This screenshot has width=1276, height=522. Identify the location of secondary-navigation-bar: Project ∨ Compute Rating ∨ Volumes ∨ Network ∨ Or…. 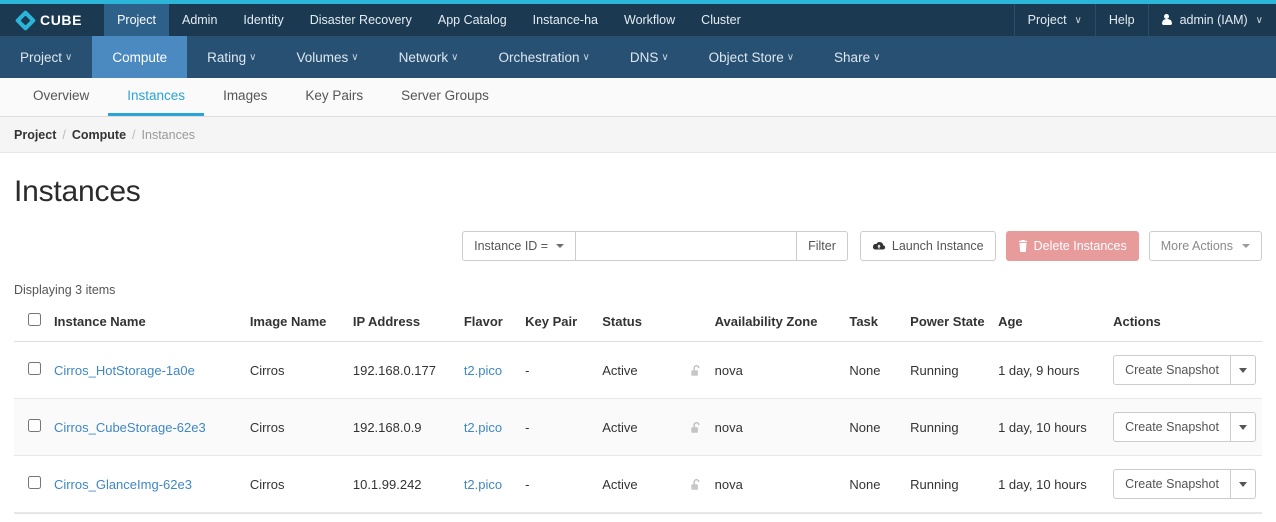
(638, 57).